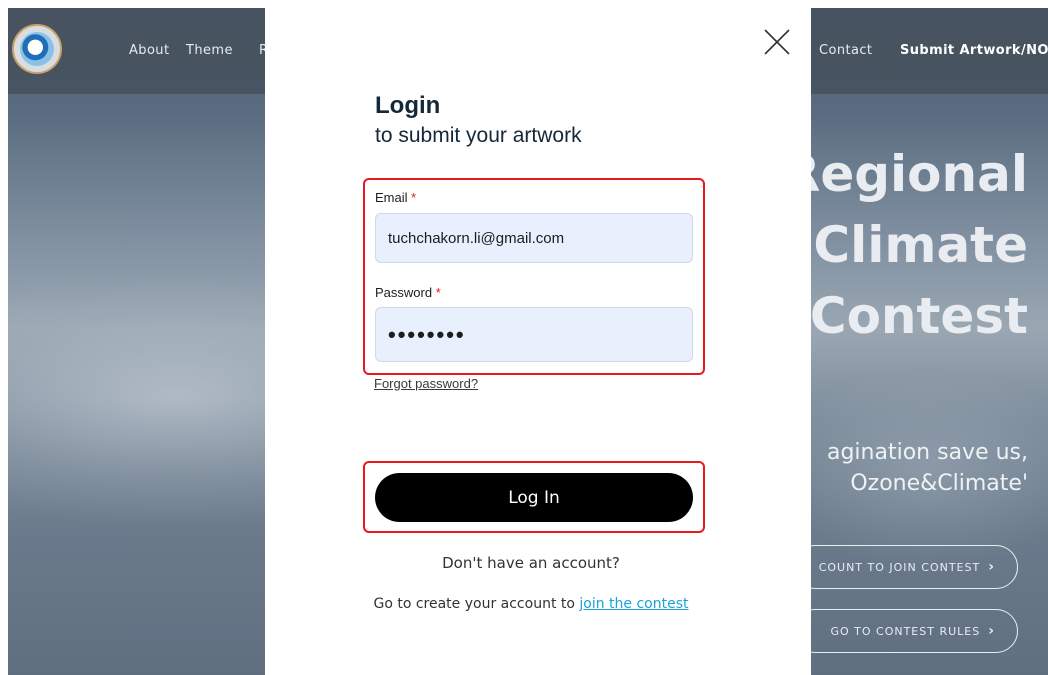 The width and height of the screenshot is (1048, 675). What do you see at coordinates (426, 383) in the screenshot?
I see `forgot-password-link: Forgot password?` at bounding box center [426, 383].